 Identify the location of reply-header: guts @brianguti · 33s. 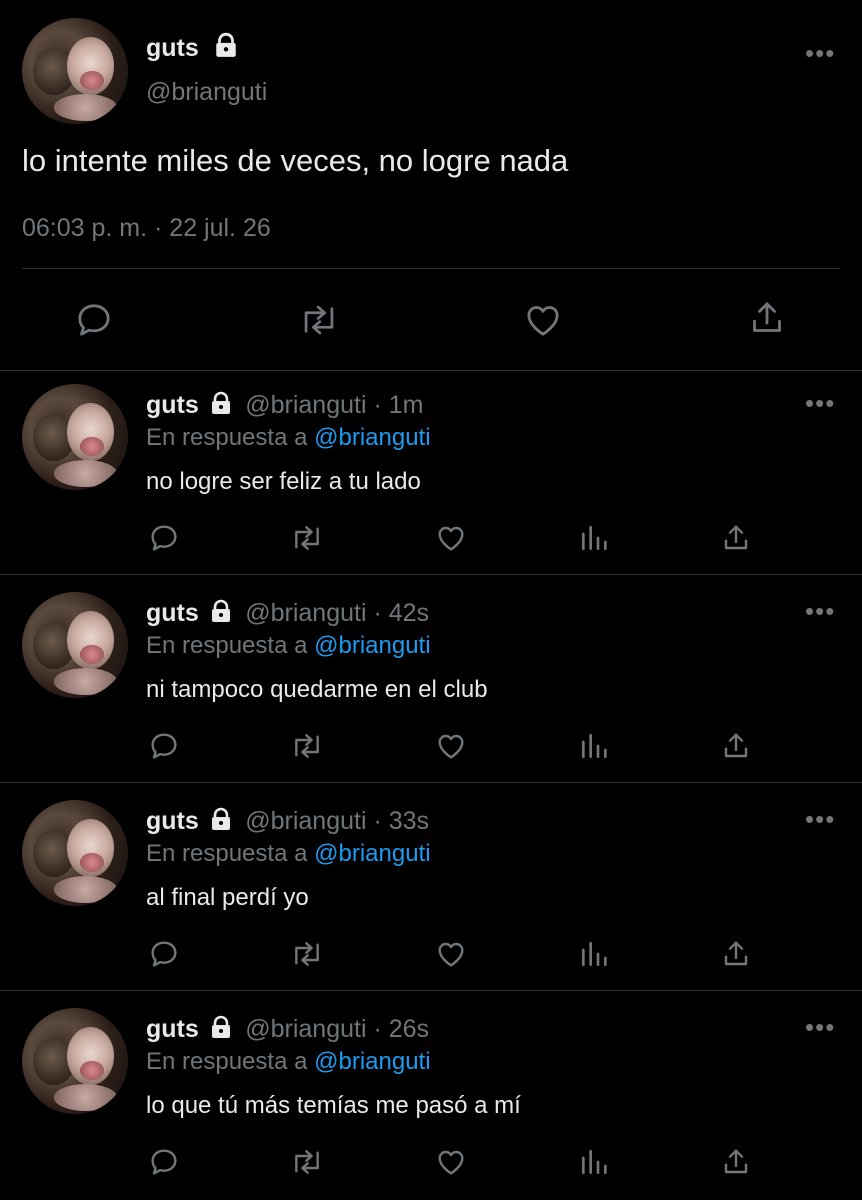
(287, 821).